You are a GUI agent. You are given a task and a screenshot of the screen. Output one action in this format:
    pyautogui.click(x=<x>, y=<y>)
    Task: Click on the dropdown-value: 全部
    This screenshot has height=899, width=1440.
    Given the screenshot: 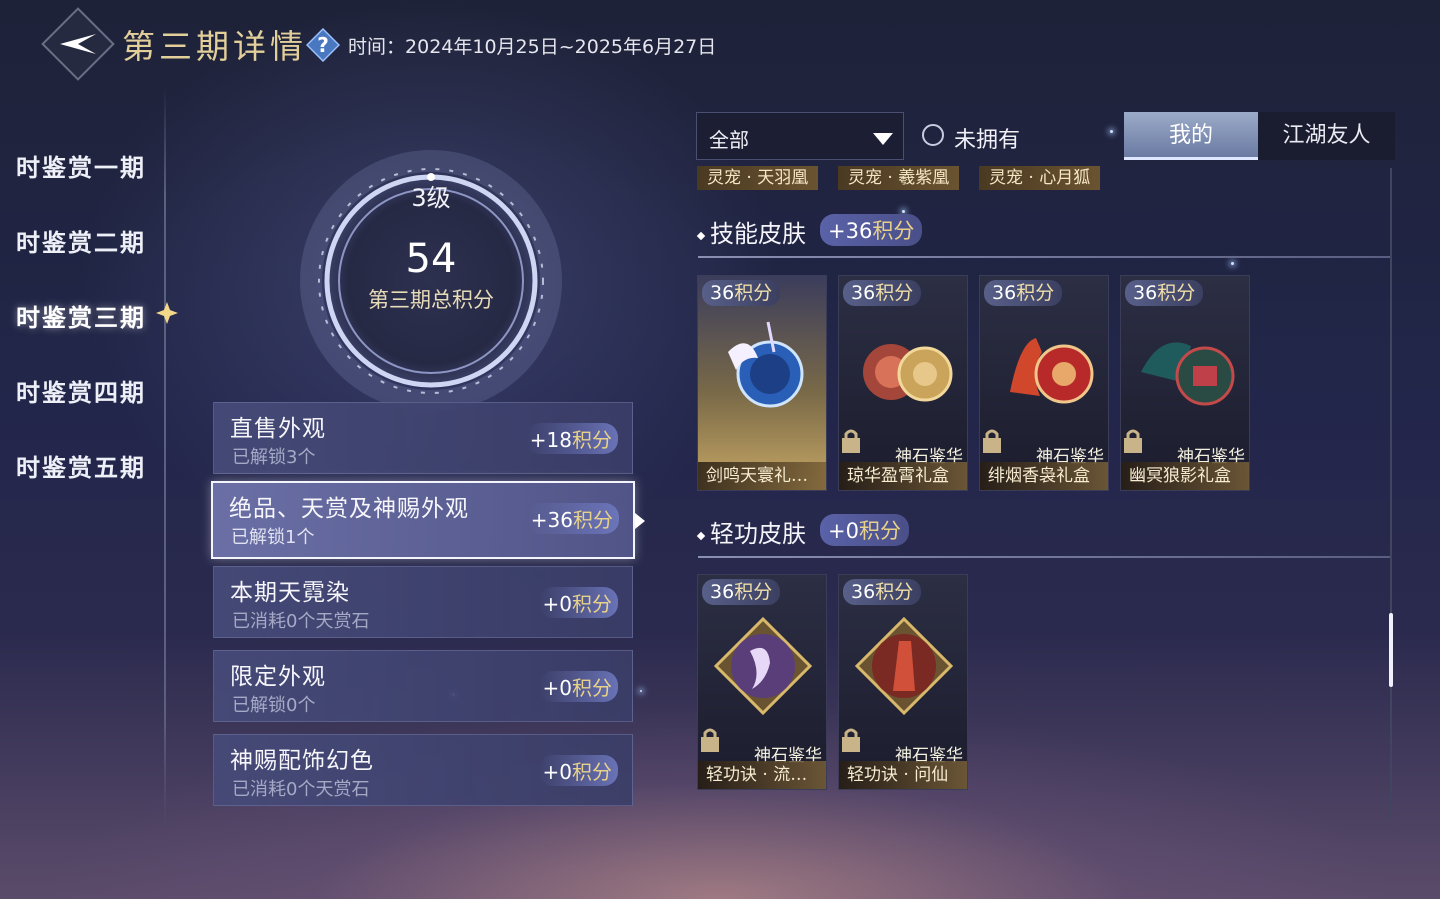 What is the action you would take?
    pyautogui.click(x=729, y=140)
    